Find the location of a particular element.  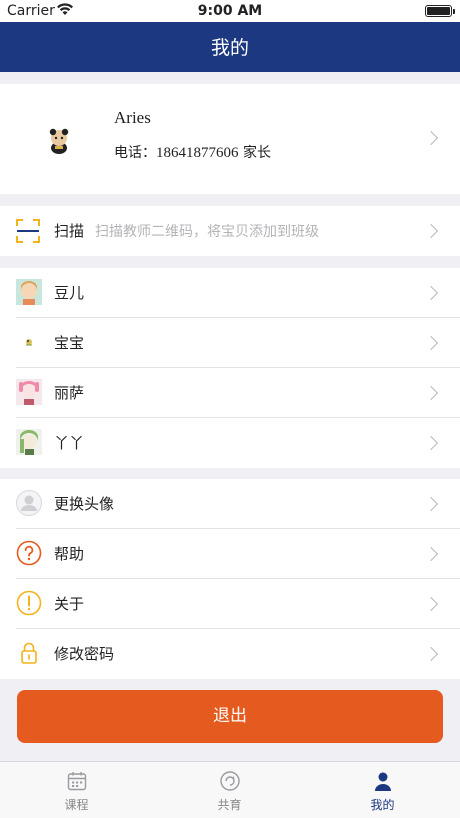

settings-label: 帮助 is located at coordinates (69, 554).